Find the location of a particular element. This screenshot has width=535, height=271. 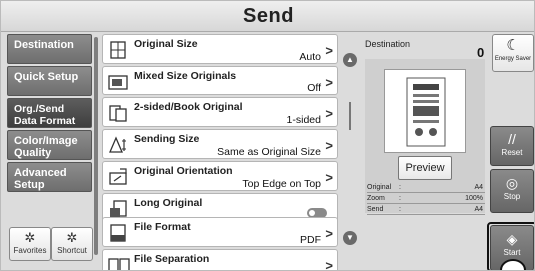

favorites-label: Favorites is located at coordinates (30, 250).